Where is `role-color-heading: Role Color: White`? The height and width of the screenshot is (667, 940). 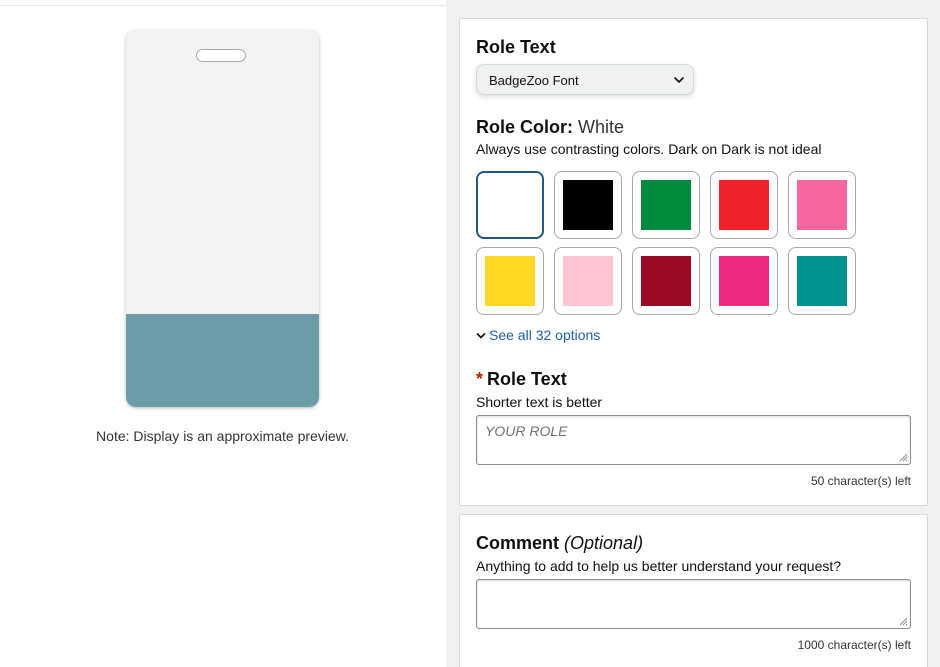 role-color-heading: Role Color: White is located at coordinates (550, 127).